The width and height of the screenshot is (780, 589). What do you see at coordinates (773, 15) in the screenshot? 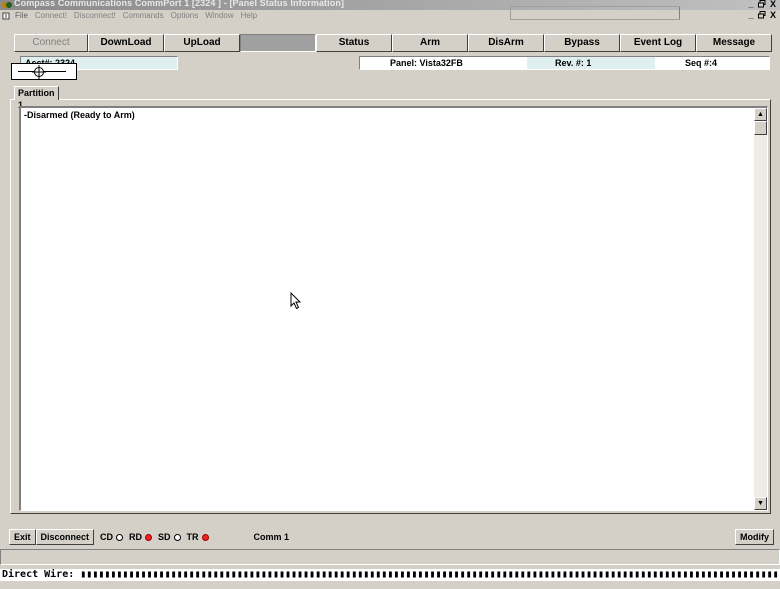
I see `doc-close-button: X` at bounding box center [773, 15].